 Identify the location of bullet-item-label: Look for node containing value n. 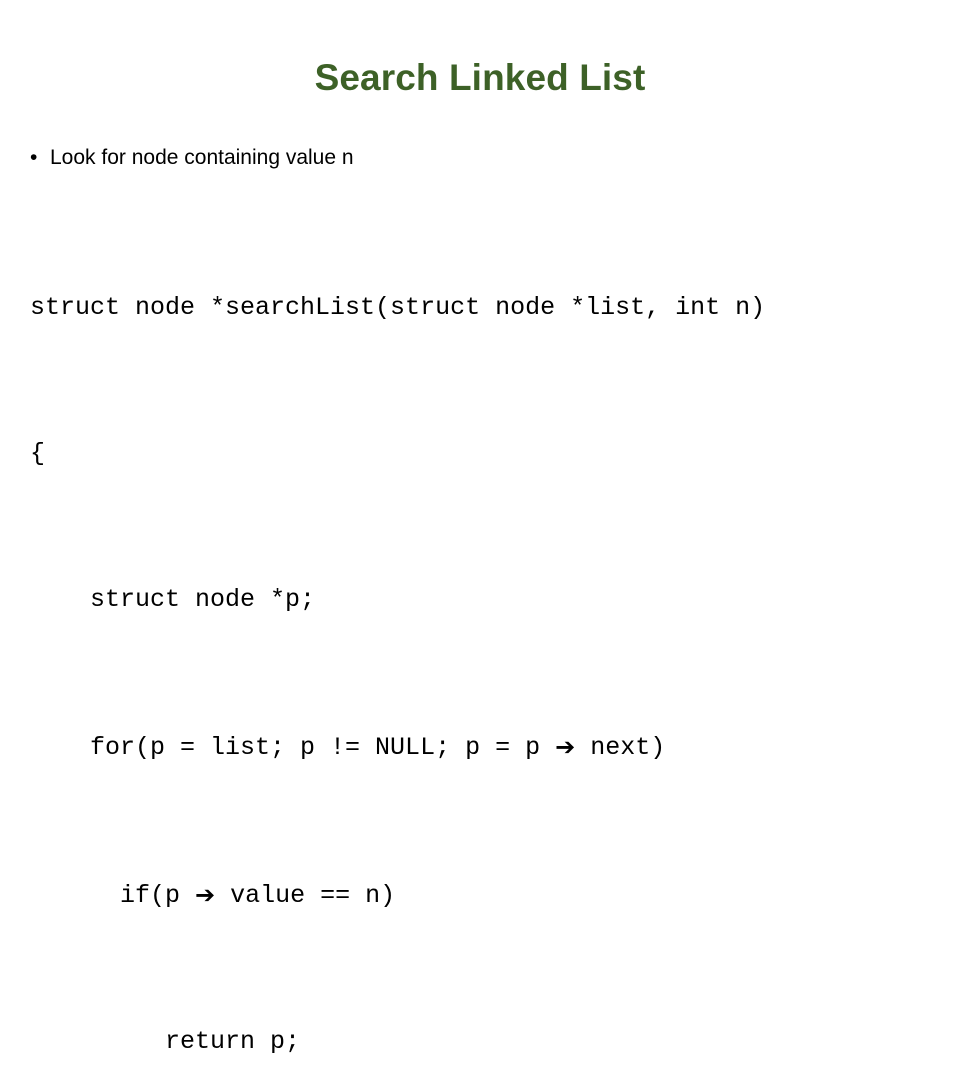
(202, 157).